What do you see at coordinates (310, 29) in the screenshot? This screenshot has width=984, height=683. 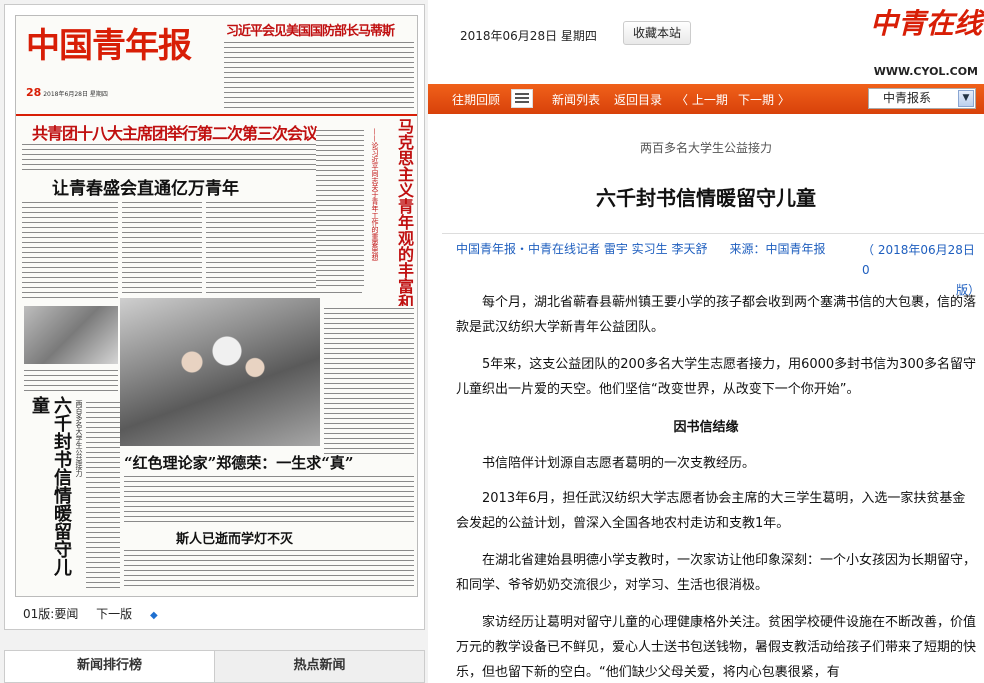 I see `top-headline: 习近平会见美国国防部长马蒂斯` at bounding box center [310, 29].